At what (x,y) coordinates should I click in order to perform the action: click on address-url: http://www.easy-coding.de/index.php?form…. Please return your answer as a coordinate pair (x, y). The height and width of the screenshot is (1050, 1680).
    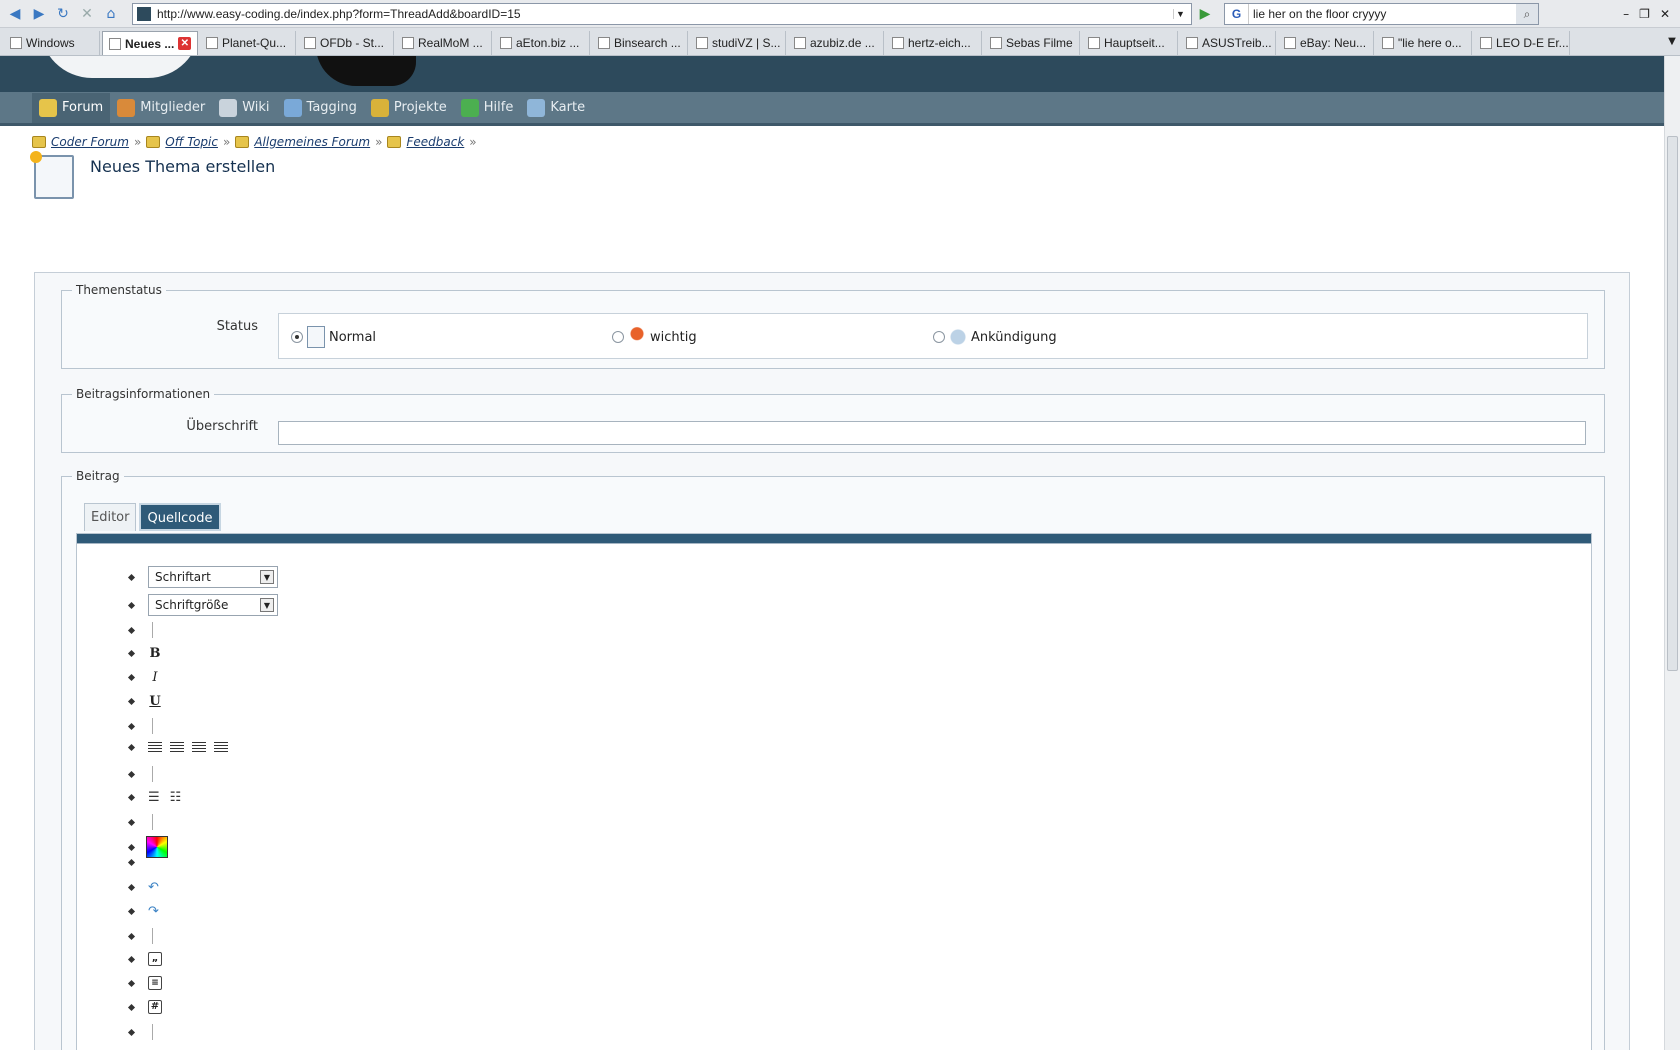
    Looking at the image, I should click on (665, 14).